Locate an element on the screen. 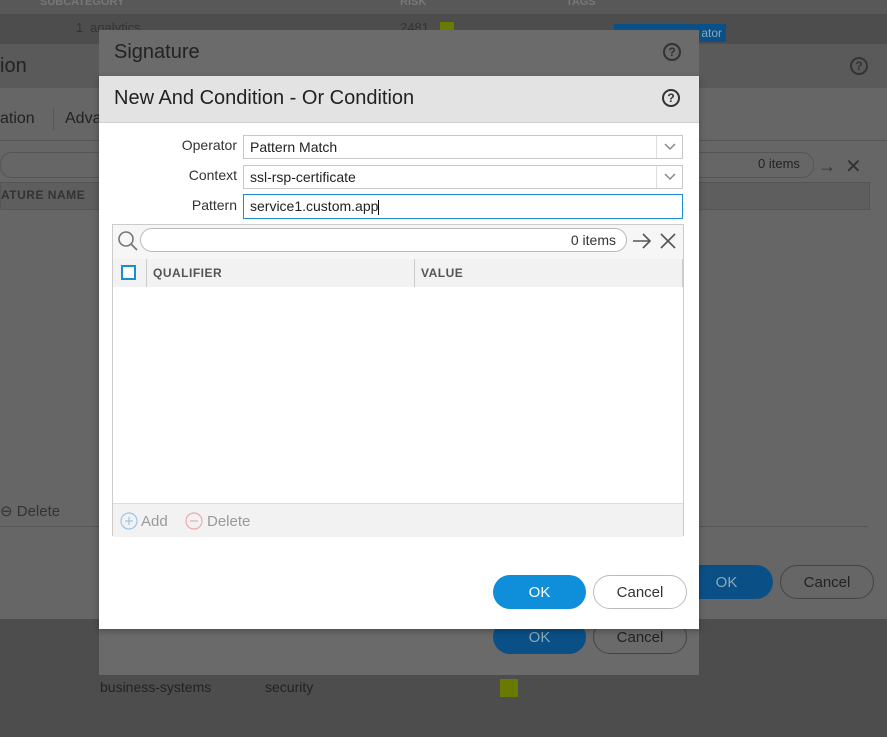  tab-divider is located at coordinates (53, 119).